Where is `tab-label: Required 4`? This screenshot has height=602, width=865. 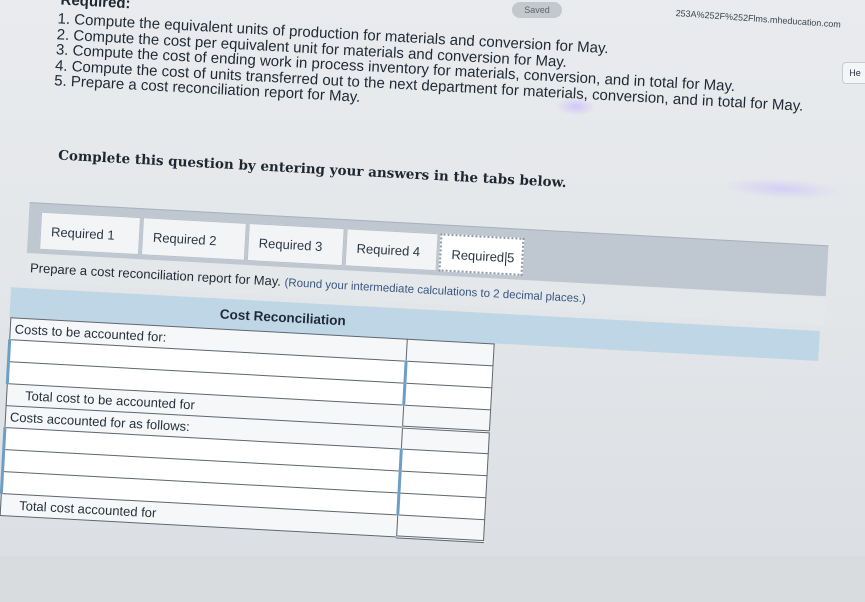 tab-label: Required 4 is located at coordinates (388, 250).